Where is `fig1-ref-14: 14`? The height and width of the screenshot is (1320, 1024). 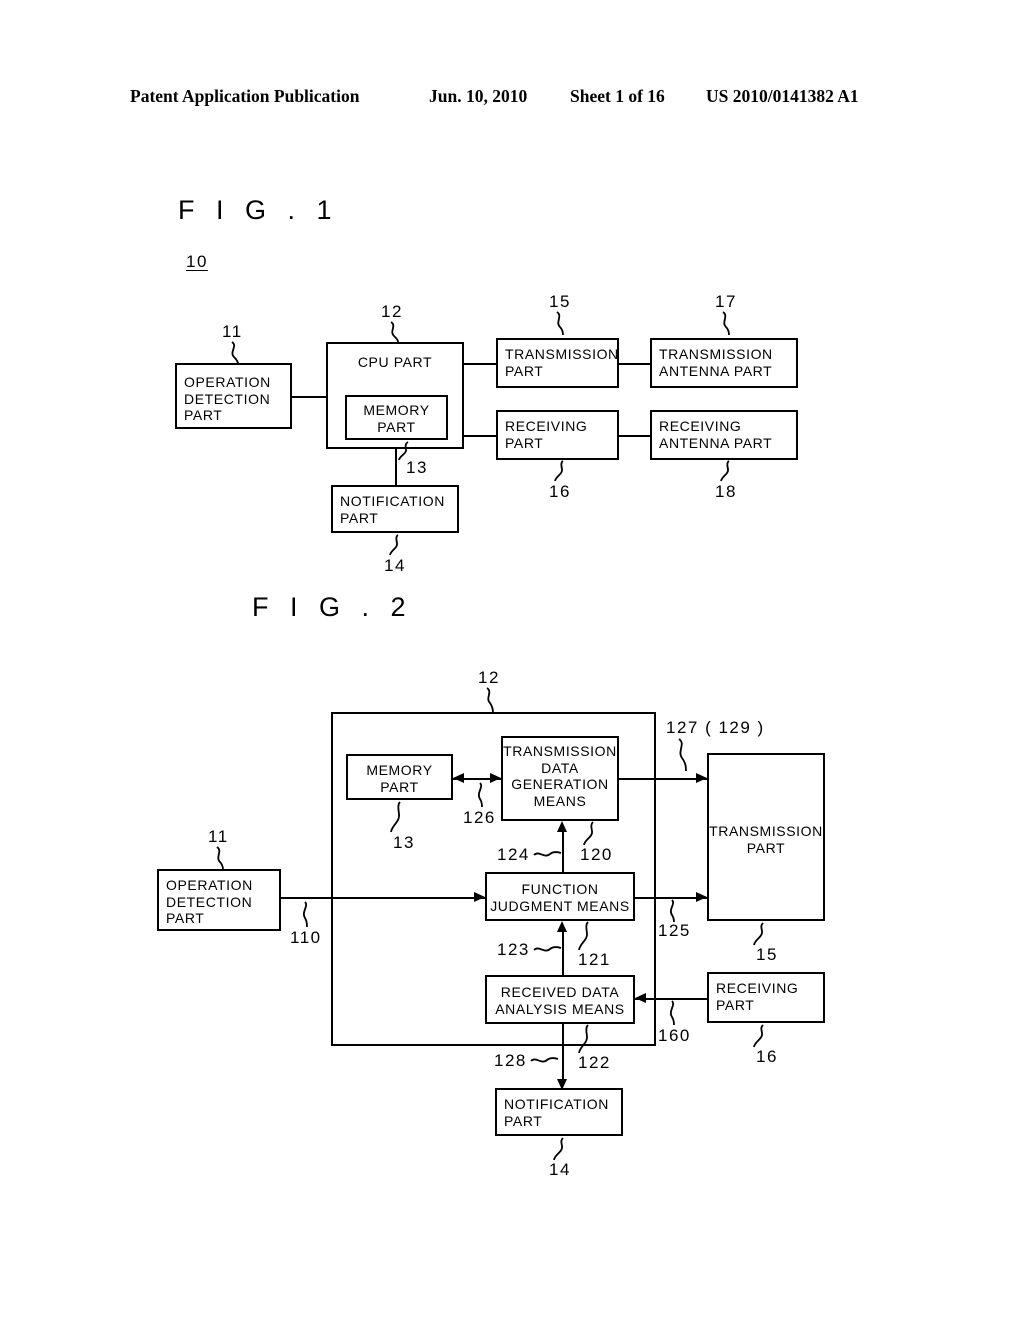
fig1-ref-14: 14 is located at coordinates (395, 565).